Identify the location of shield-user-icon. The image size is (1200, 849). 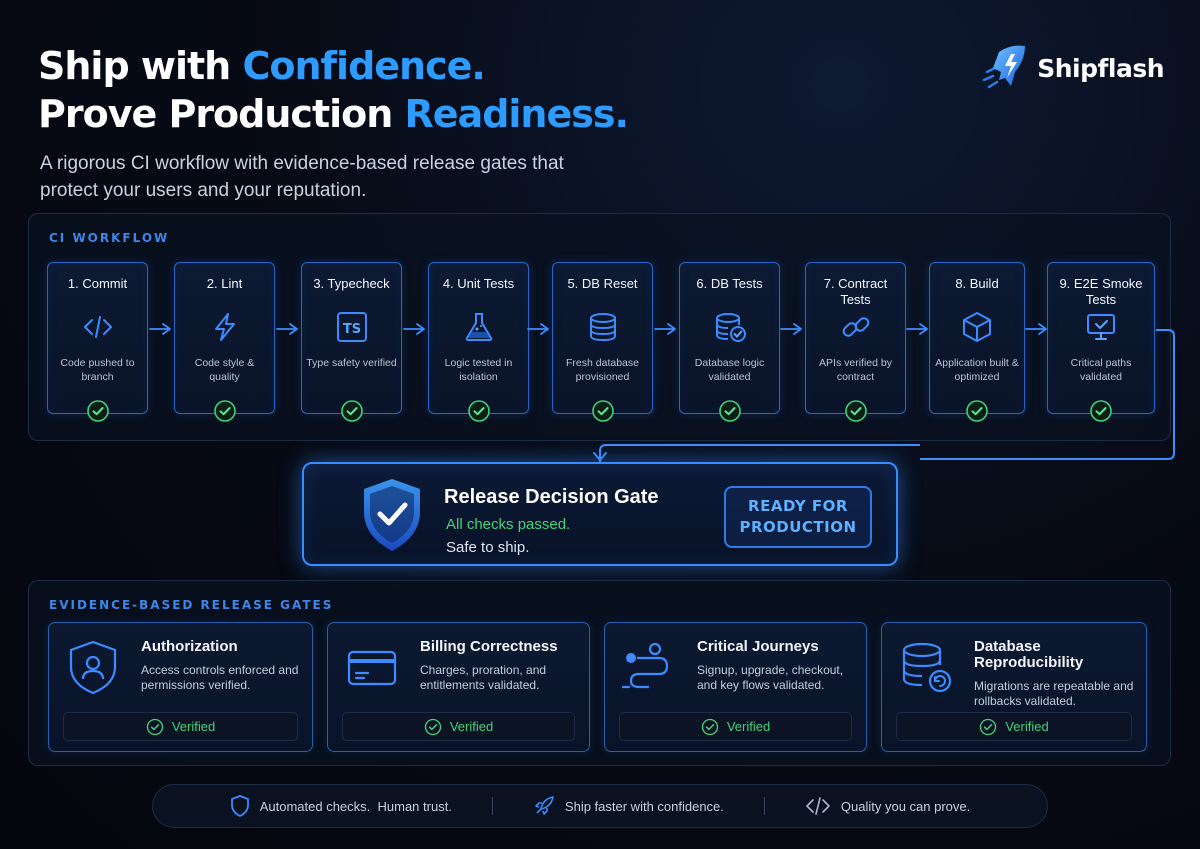
(93, 667).